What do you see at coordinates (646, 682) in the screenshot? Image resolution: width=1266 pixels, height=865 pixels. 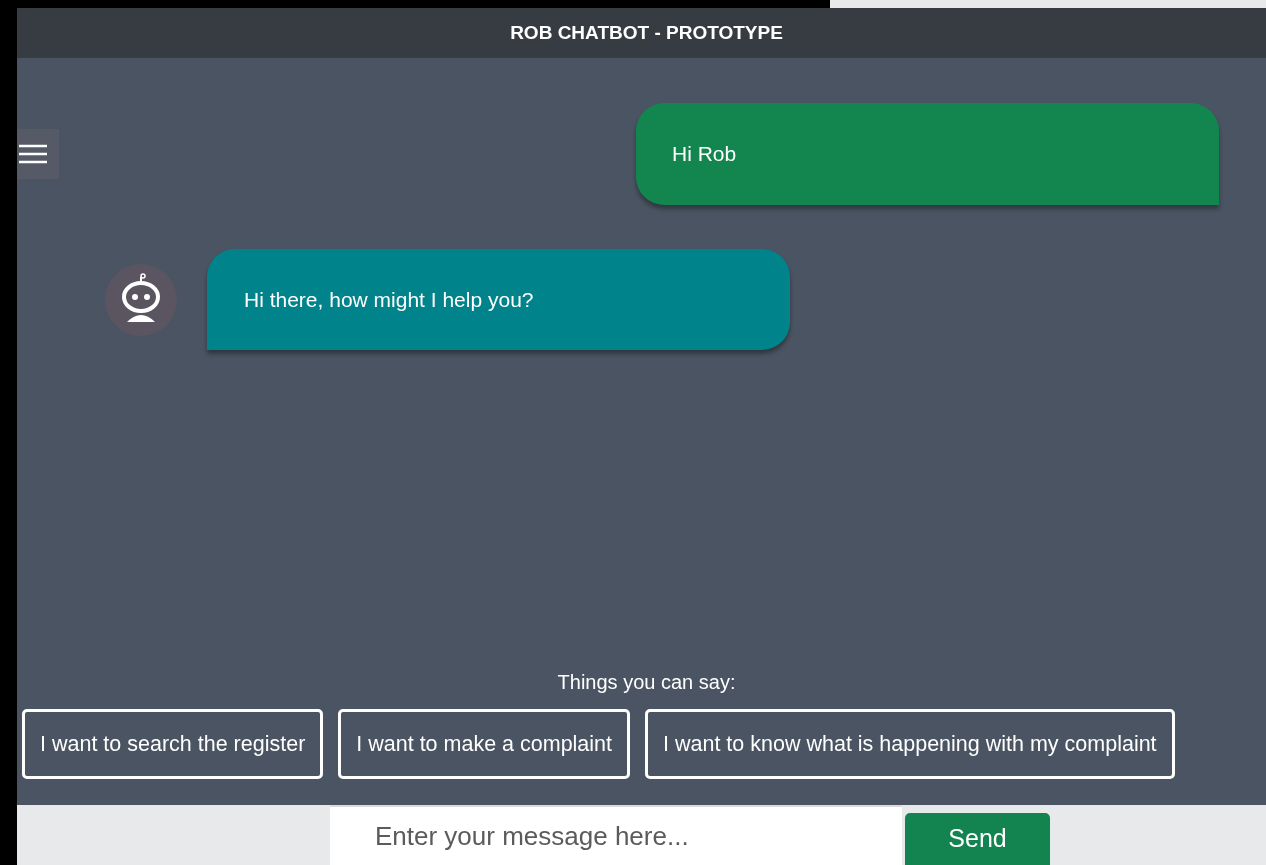 I see `suggestions-label: Things you can say:` at bounding box center [646, 682].